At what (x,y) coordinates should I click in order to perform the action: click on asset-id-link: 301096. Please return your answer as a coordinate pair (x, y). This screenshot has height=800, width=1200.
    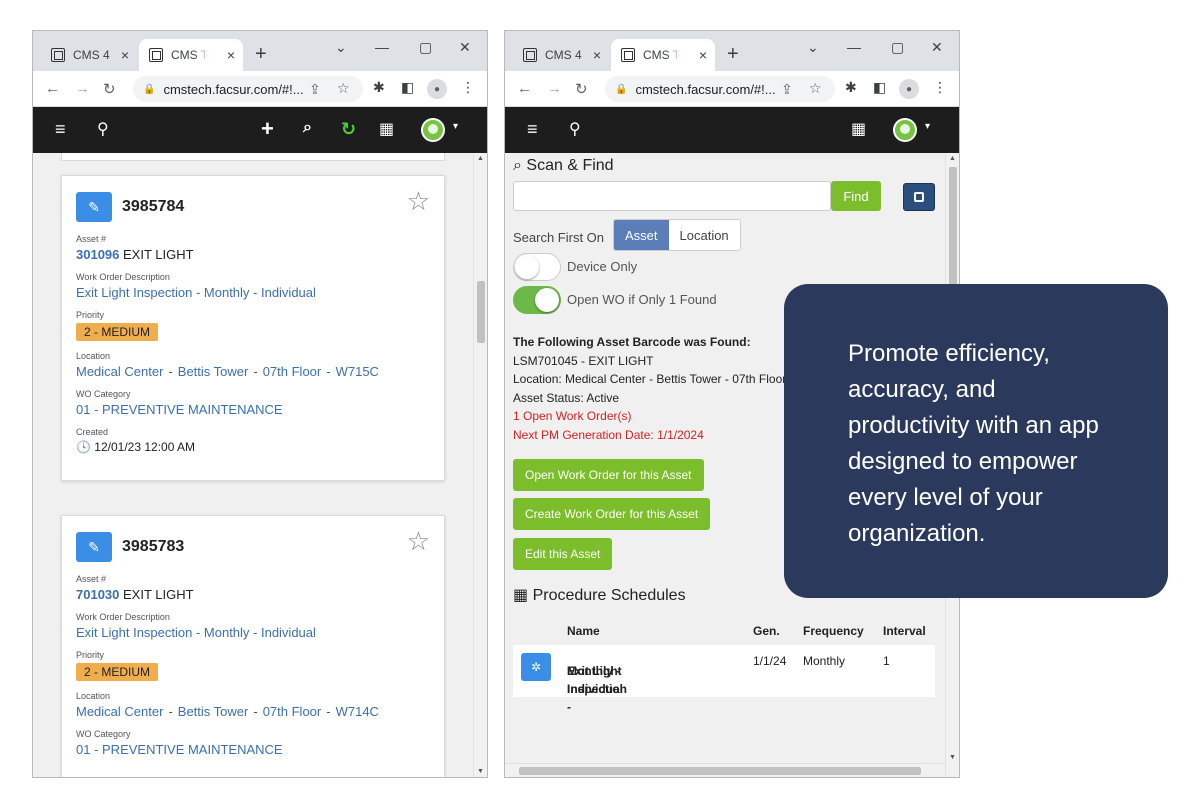
    Looking at the image, I should click on (97, 254).